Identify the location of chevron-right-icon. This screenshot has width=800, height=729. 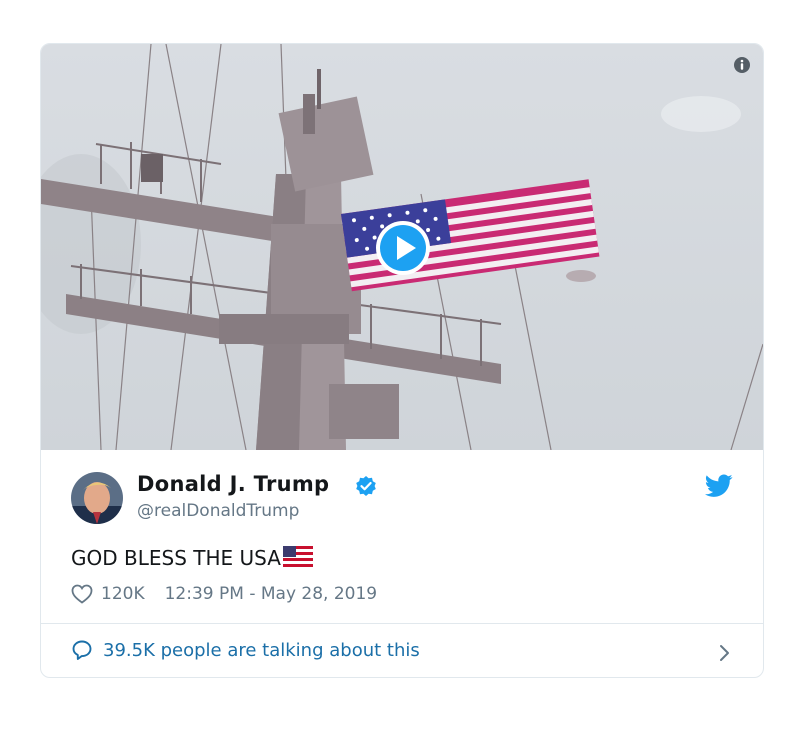
(724, 653).